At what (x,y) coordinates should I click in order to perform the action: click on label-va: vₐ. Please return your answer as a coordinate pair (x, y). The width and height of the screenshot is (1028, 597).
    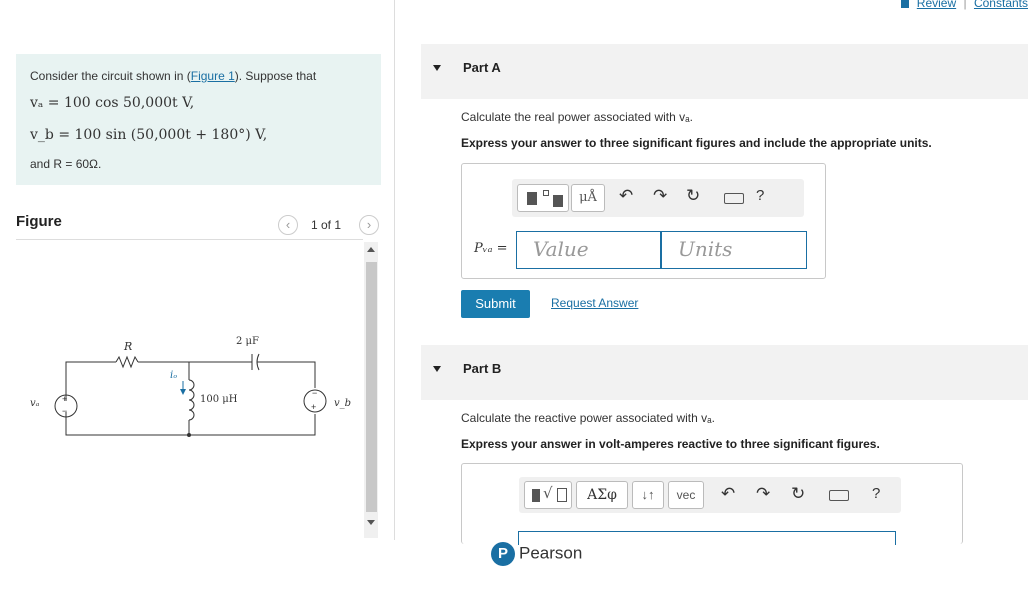
    Looking at the image, I should click on (35, 403).